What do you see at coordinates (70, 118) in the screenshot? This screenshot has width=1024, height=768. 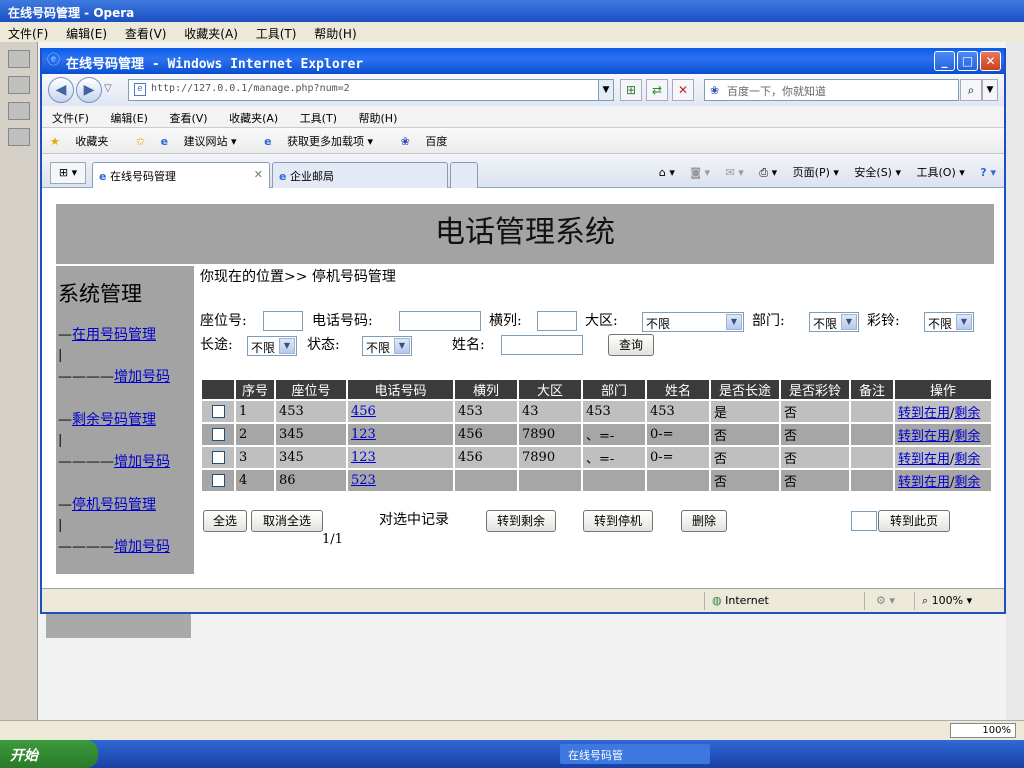 I see `menu-file: 文件(F)` at bounding box center [70, 118].